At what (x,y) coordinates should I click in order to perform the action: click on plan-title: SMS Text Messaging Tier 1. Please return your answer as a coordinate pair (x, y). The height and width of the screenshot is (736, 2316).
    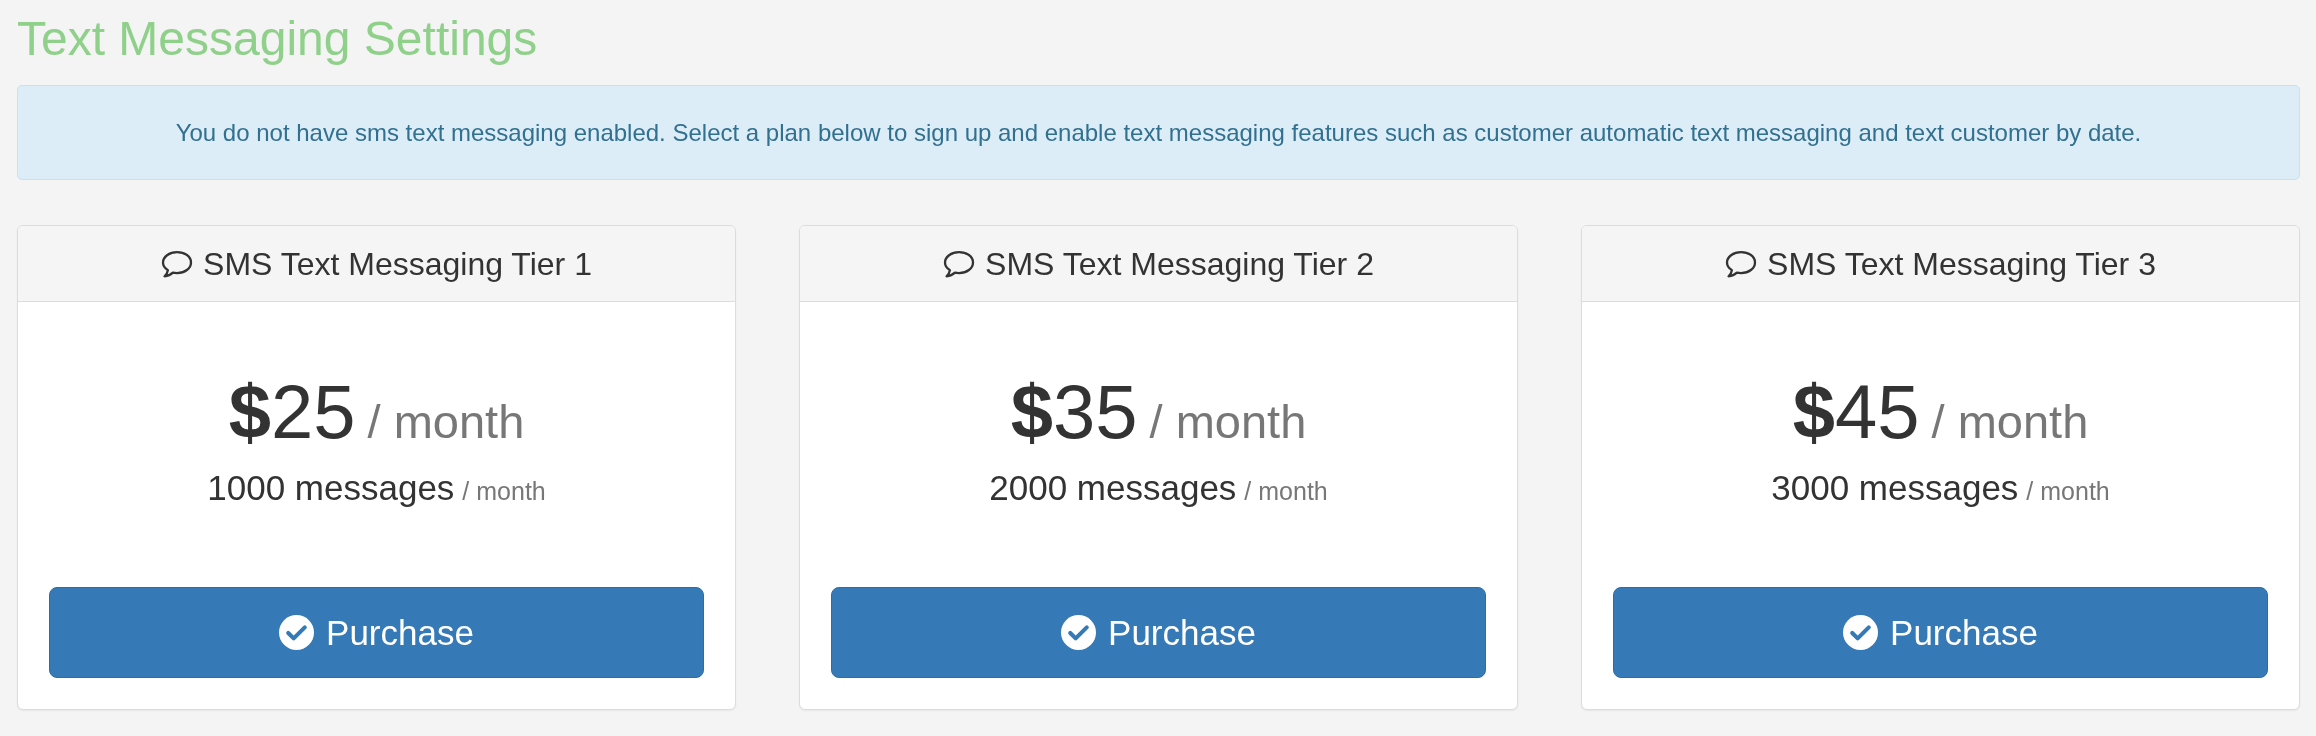
    Looking at the image, I should click on (397, 263).